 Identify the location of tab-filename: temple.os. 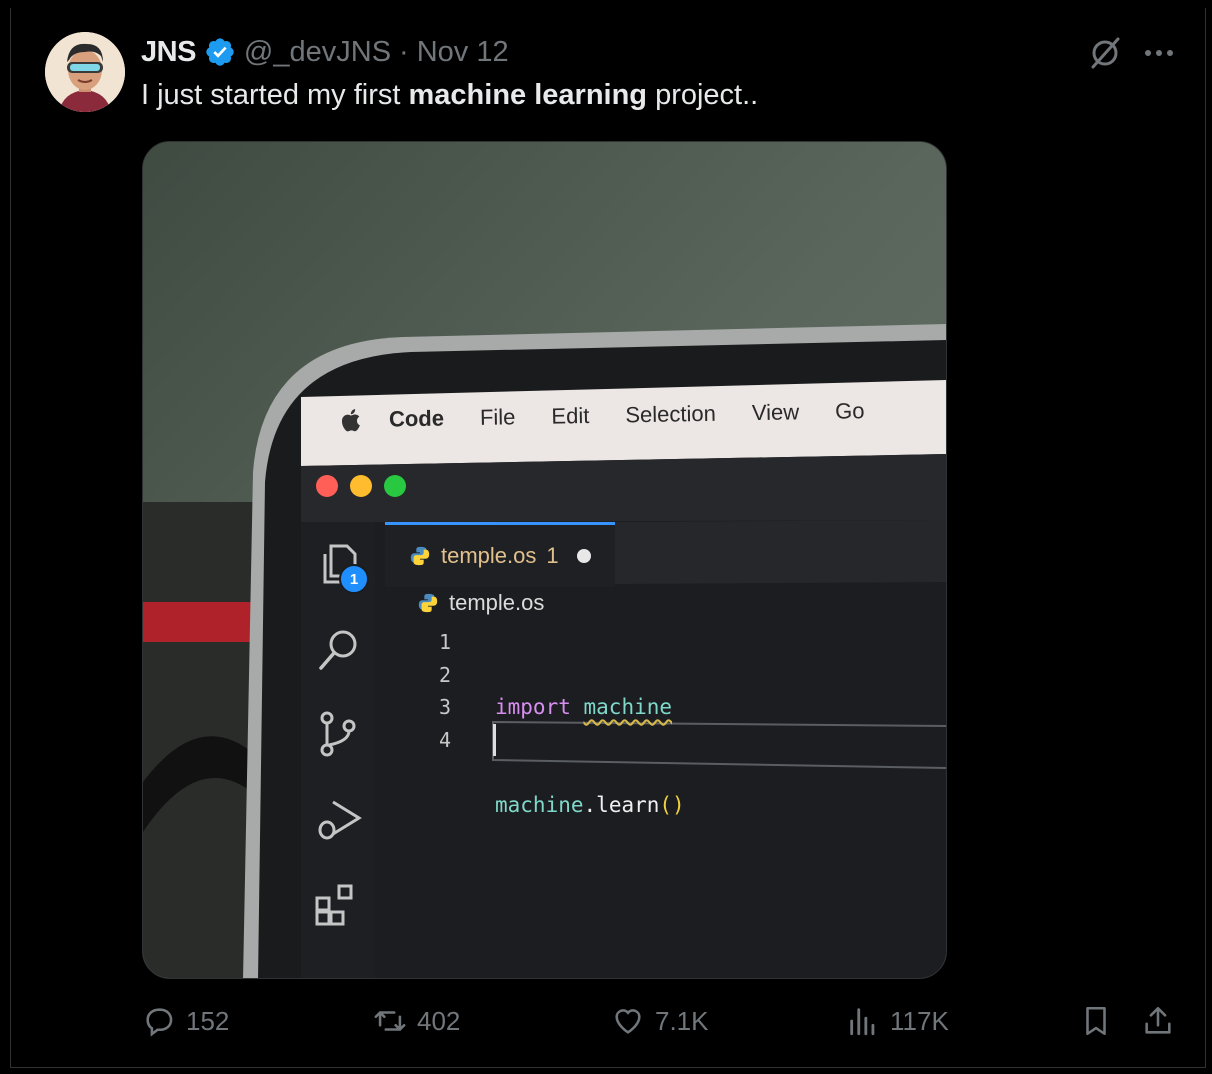
(489, 555).